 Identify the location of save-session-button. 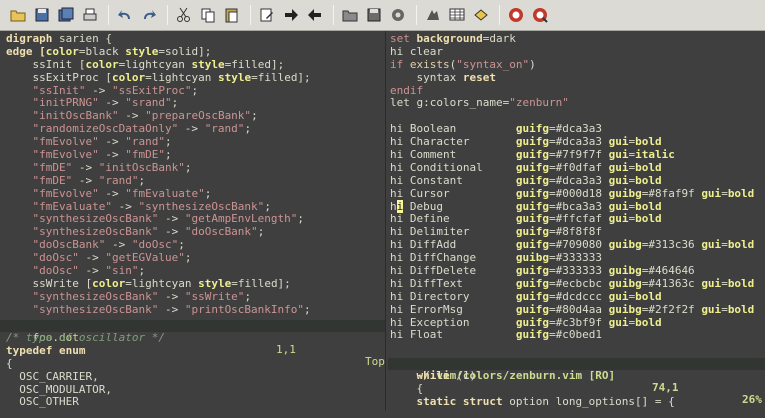
(374, 15).